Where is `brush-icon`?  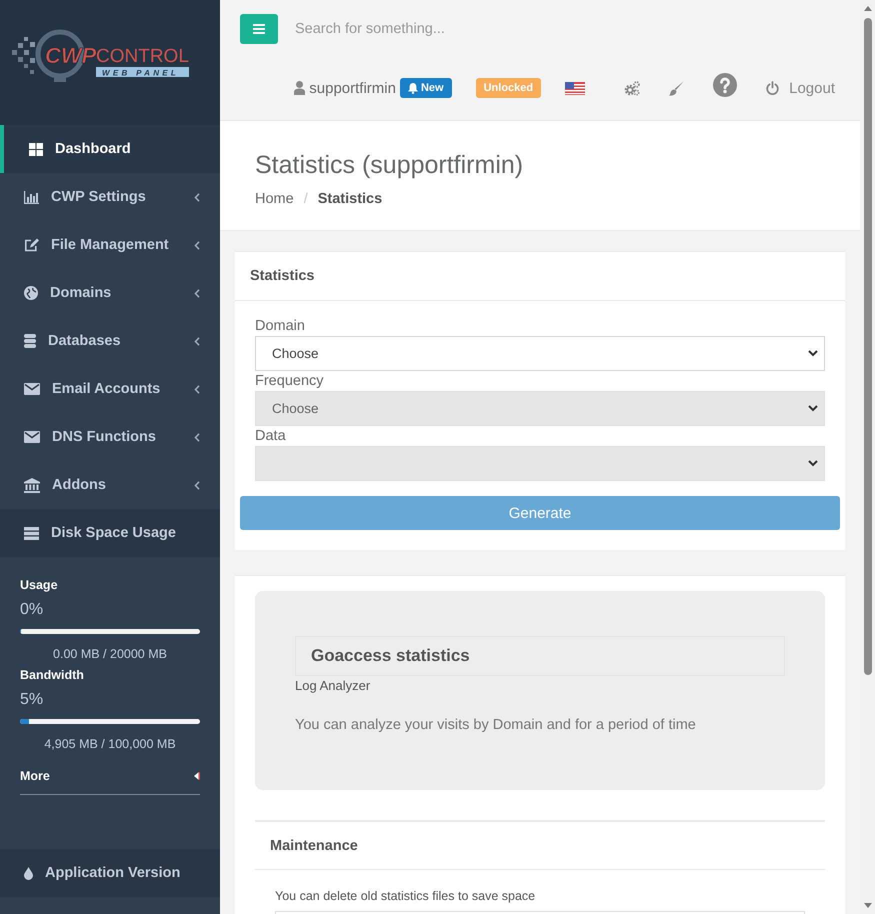
brush-icon is located at coordinates (676, 88).